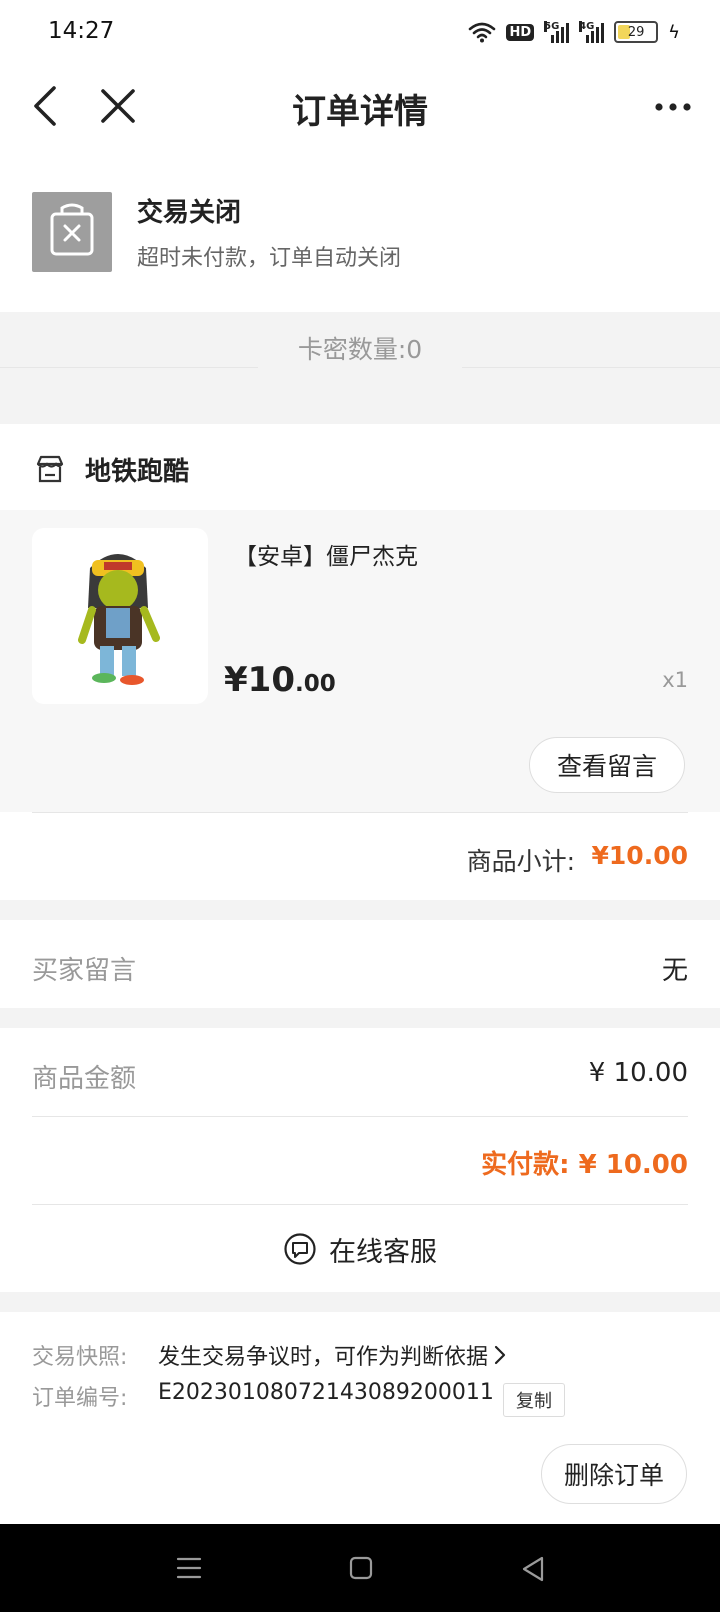 The image size is (720, 1612). I want to click on battery-level: 29, so click(636, 32).